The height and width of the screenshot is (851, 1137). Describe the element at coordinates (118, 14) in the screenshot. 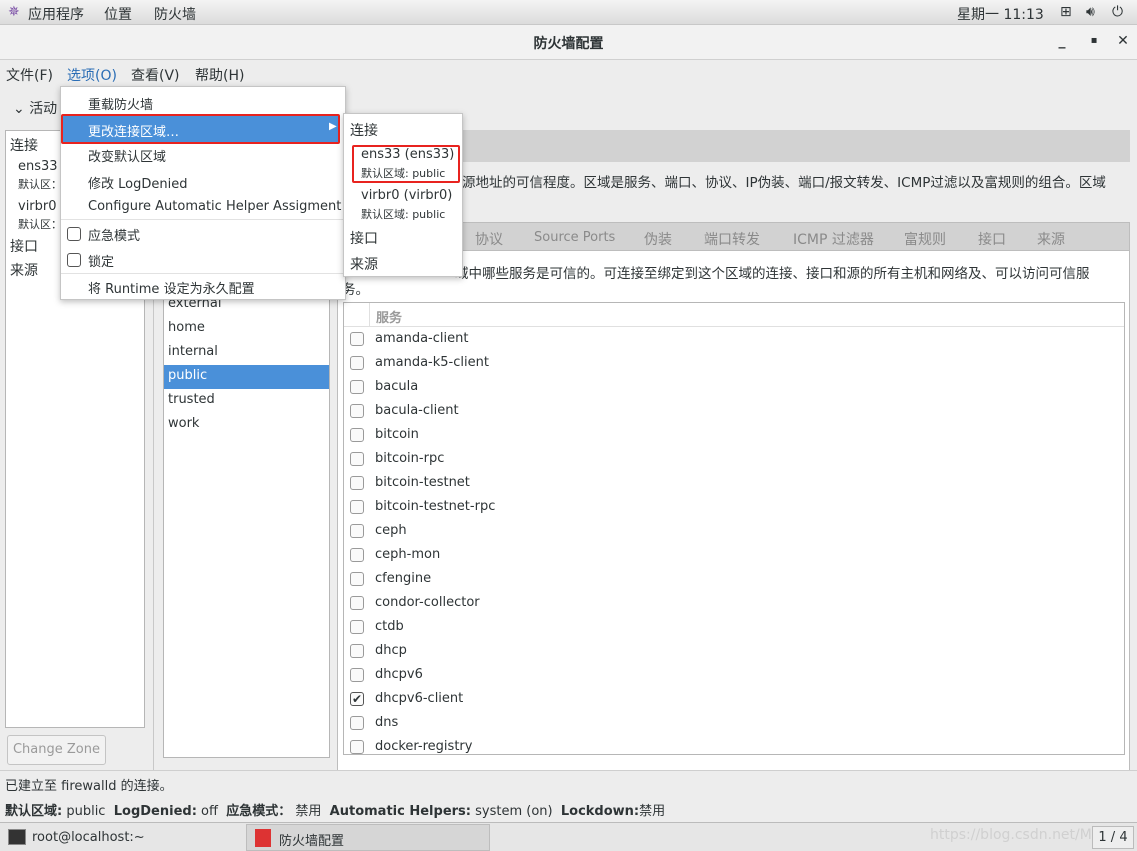

I see `places-menu: 位置` at that location.